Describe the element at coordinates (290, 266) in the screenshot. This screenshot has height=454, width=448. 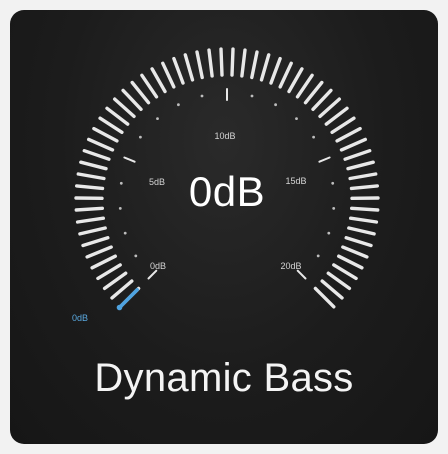
I see `scale-label-20db: 20dB` at that location.